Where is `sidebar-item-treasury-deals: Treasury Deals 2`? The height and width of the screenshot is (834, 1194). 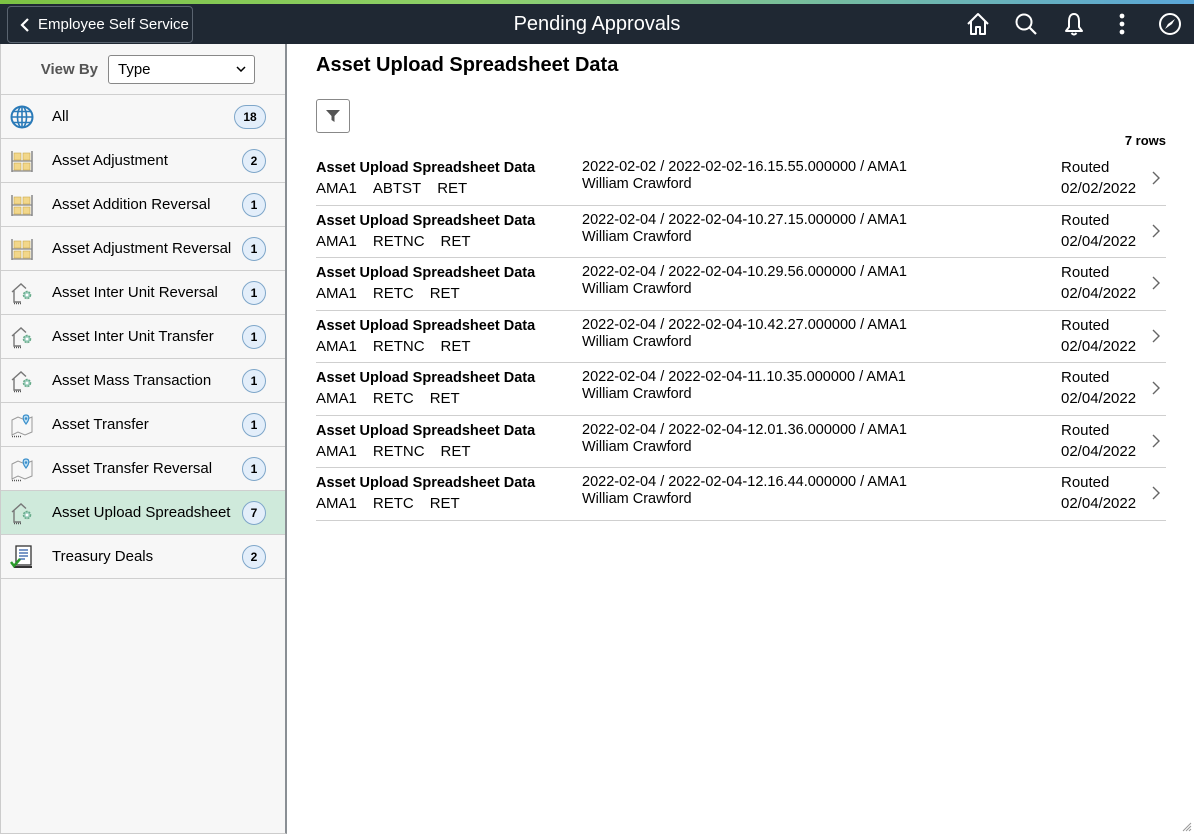
sidebar-item-treasury-deals: Treasury Deals 2 is located at coordinates (143, 557).